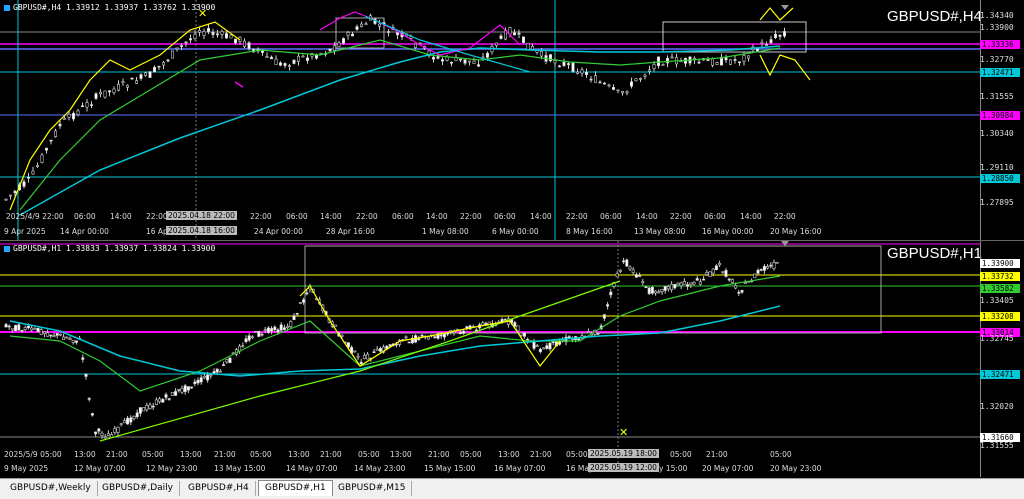  I want to click on tab-m15: GBPUSD#,M15, so click(372, 488).